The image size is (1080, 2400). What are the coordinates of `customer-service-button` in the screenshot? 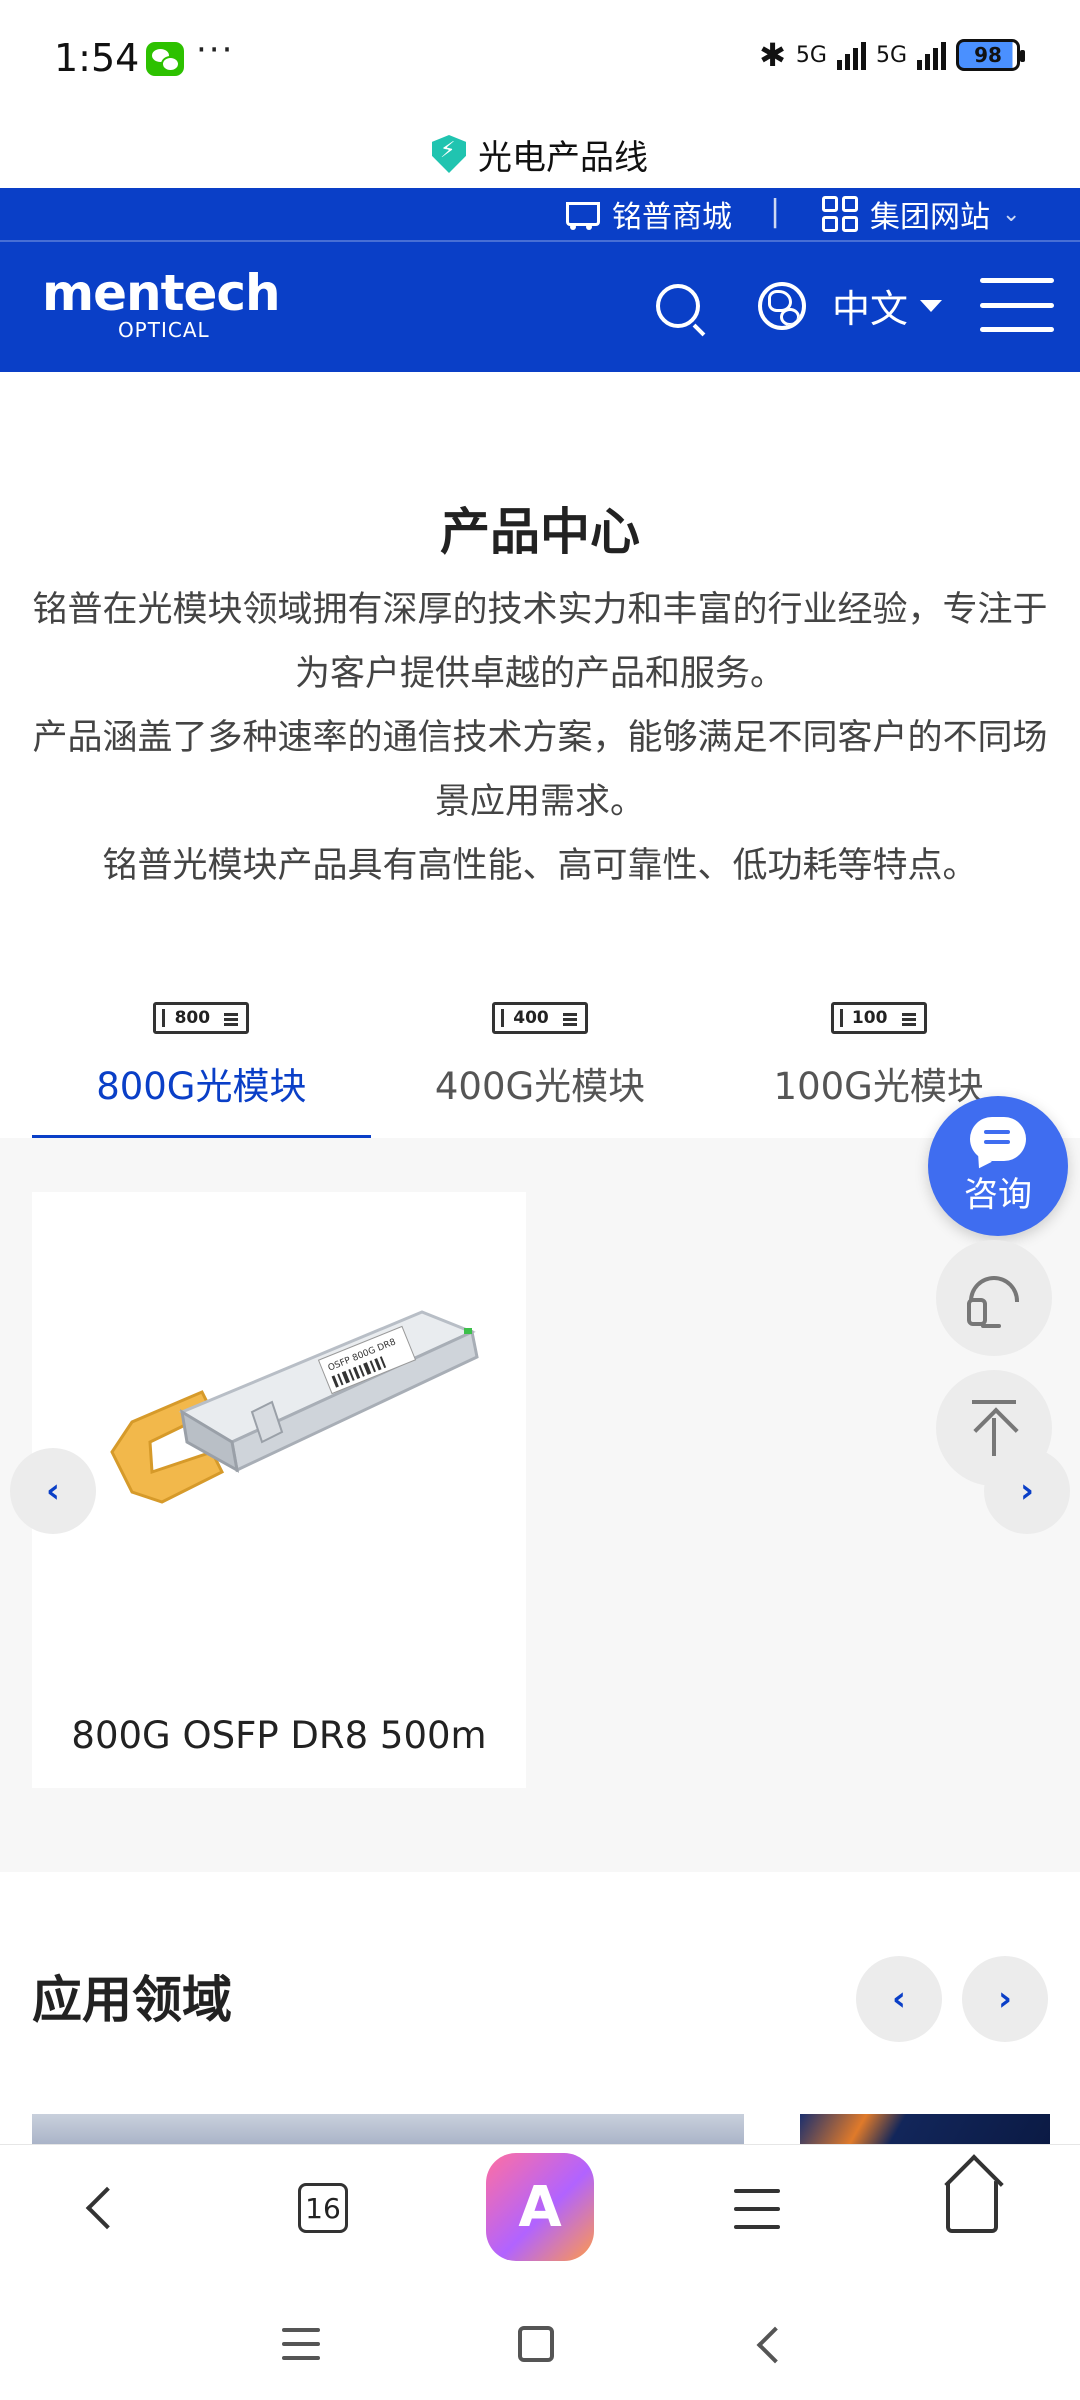 It's located at (994, 1298).